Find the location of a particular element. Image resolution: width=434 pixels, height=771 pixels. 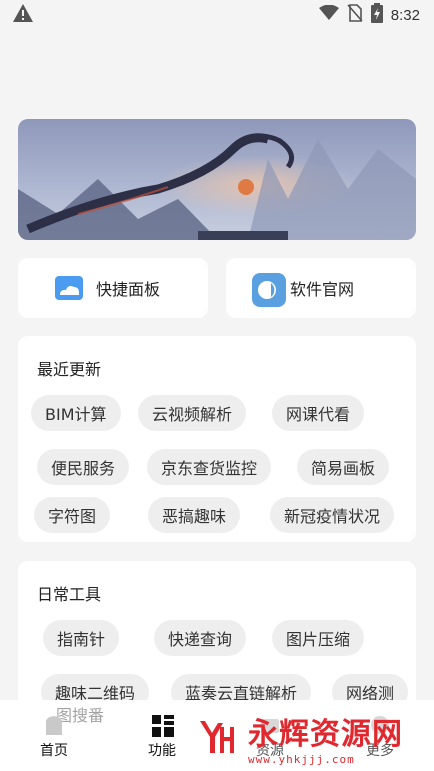

chip-image-compress: 图片压缩 is located at coordinates (318, 638).